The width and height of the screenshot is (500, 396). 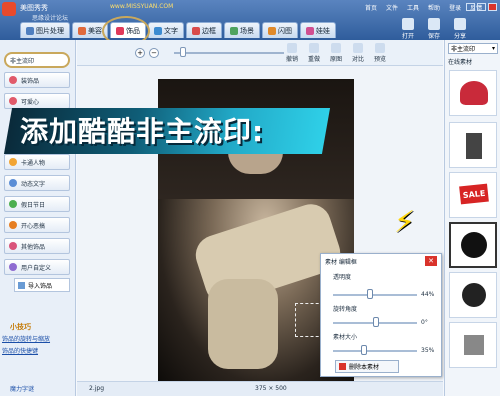 I want to click on material-thumb-selected, so click(x=473, y=245).